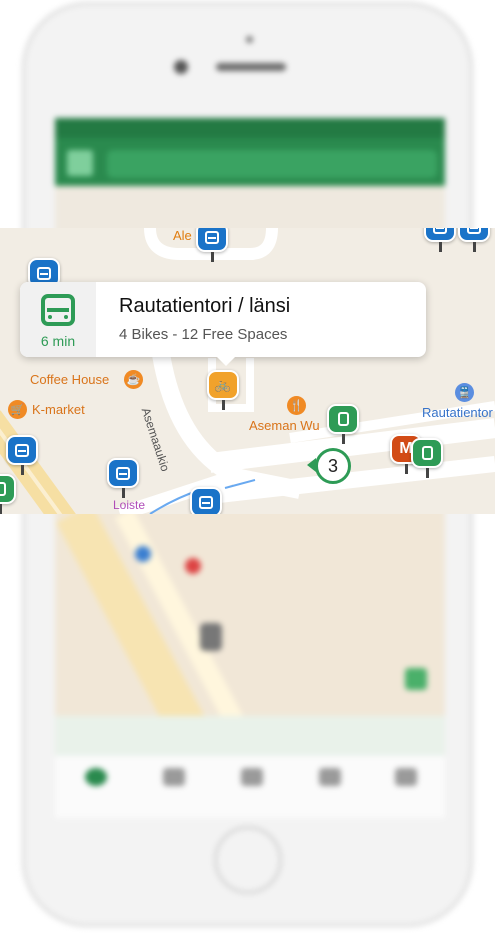 Image resolution: width=495 pixels, height=933 pixels. I want to click on tab-favourites-icon, so click(330, 777).